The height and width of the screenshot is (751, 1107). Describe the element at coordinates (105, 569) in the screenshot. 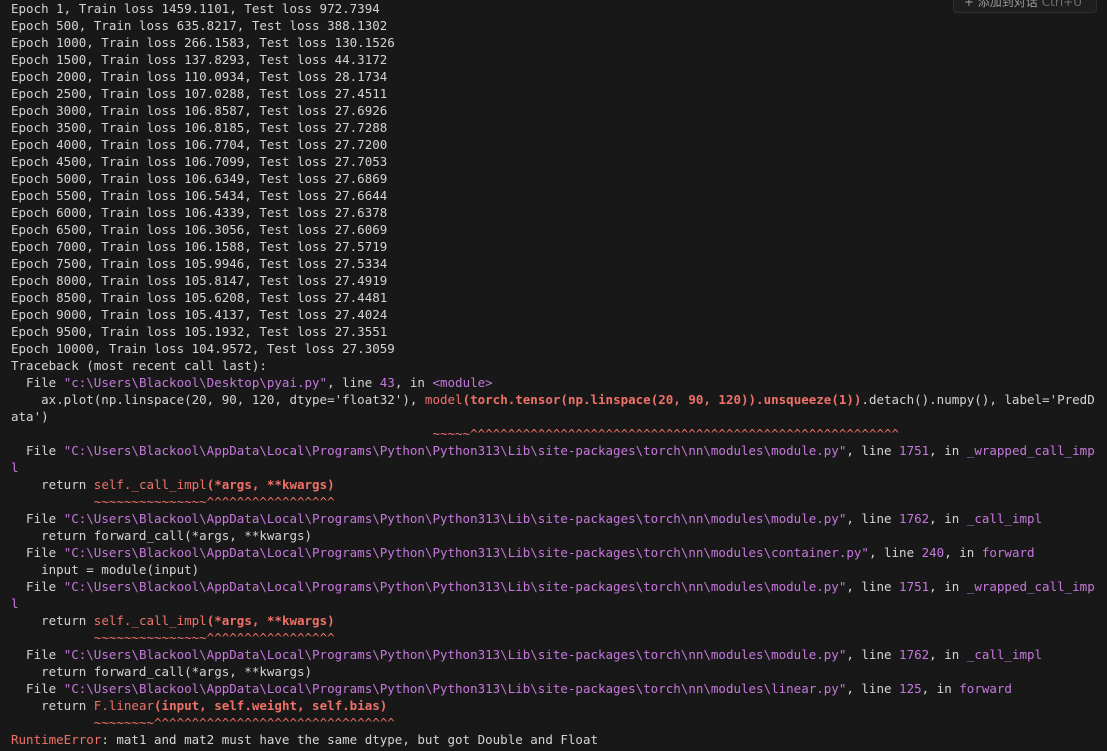

I see `trace-code-line: input = module(input)` at that location.